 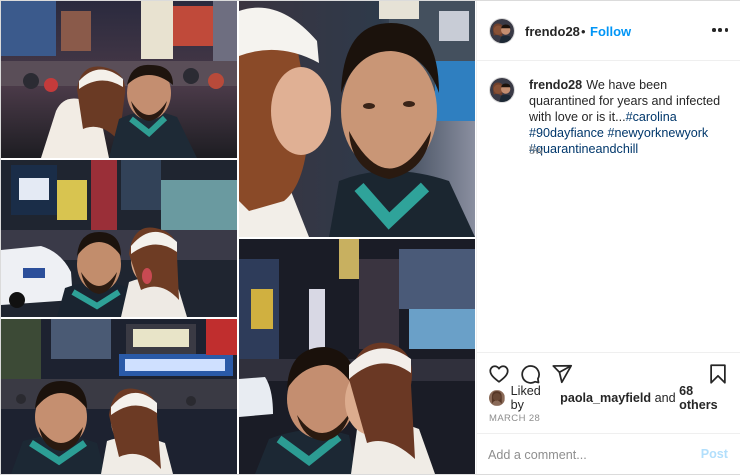 What do you see at coordinates (119, 396) in the screenshot?
I see `collage-photo-nypd-times-square` at bounding box center [119, 396].